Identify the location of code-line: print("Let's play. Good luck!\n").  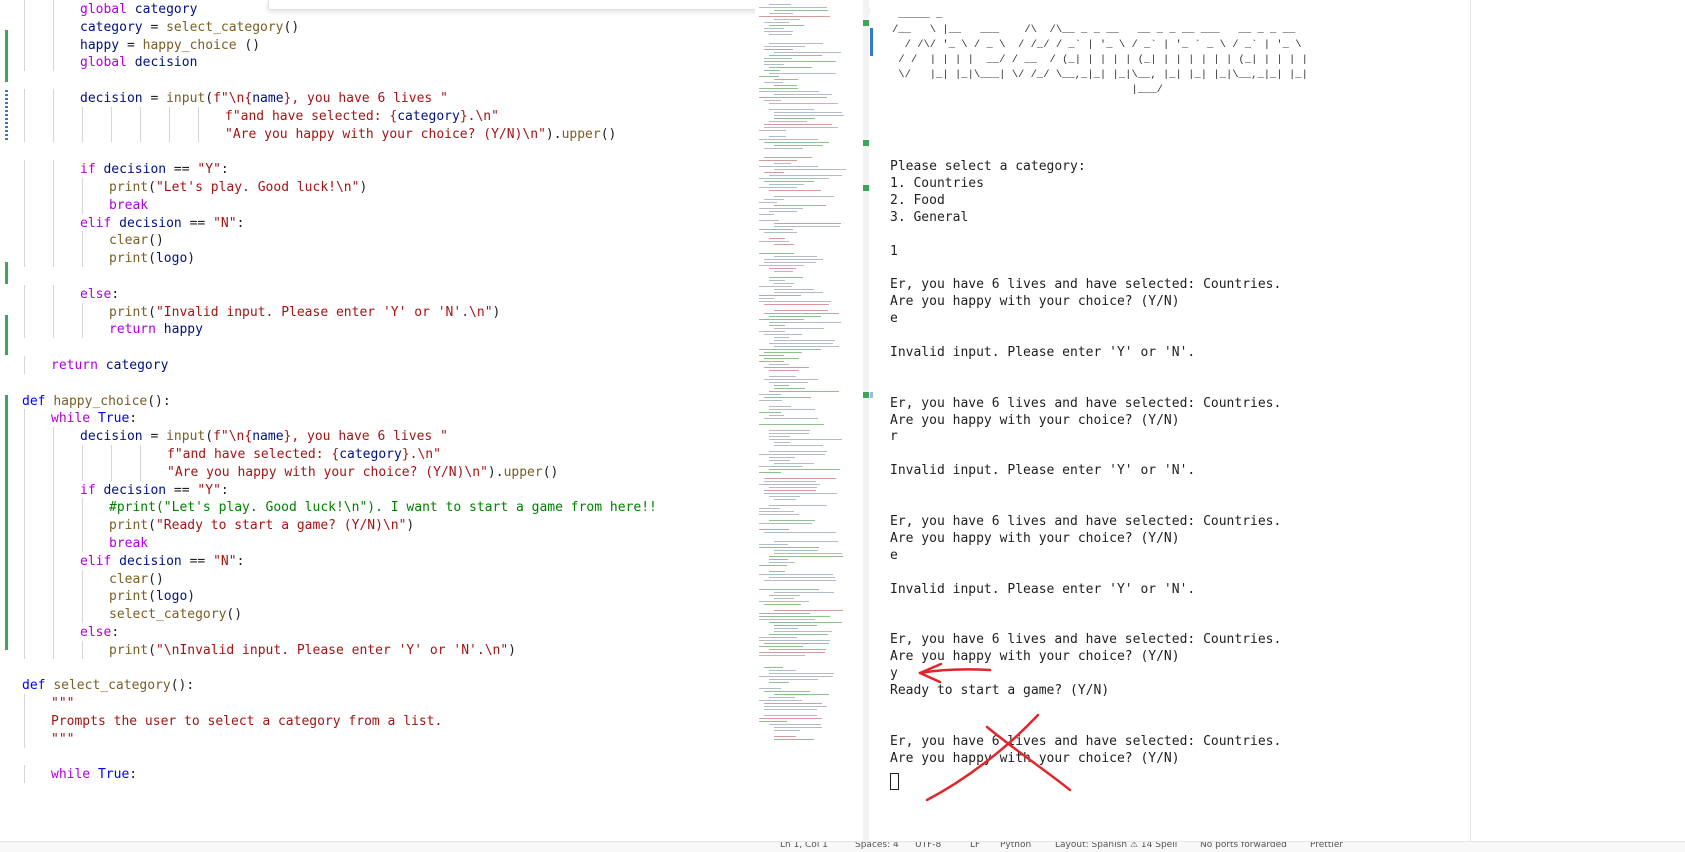
(377, 187).